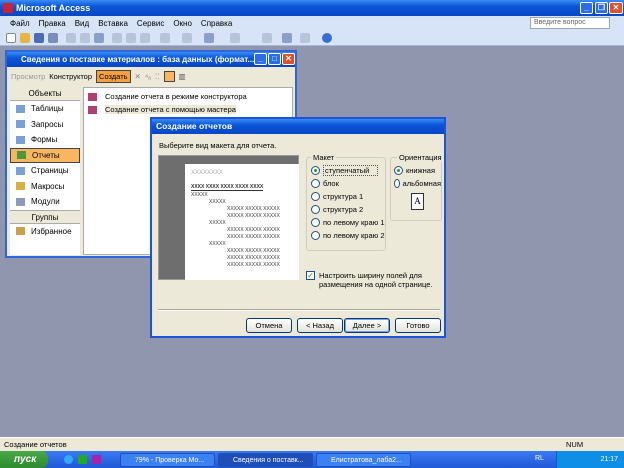  Describe the element at coordinates (52, 23) in the screenshot. I see `menu-edit: Правка` at that location.